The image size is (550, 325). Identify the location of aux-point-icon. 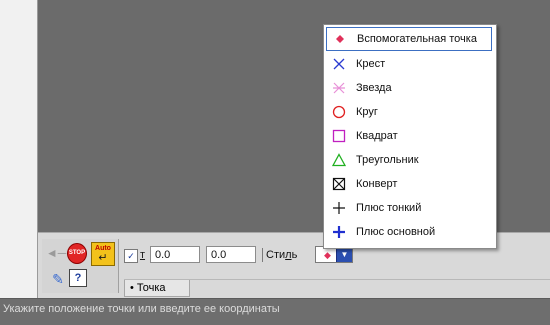
(340, 39).